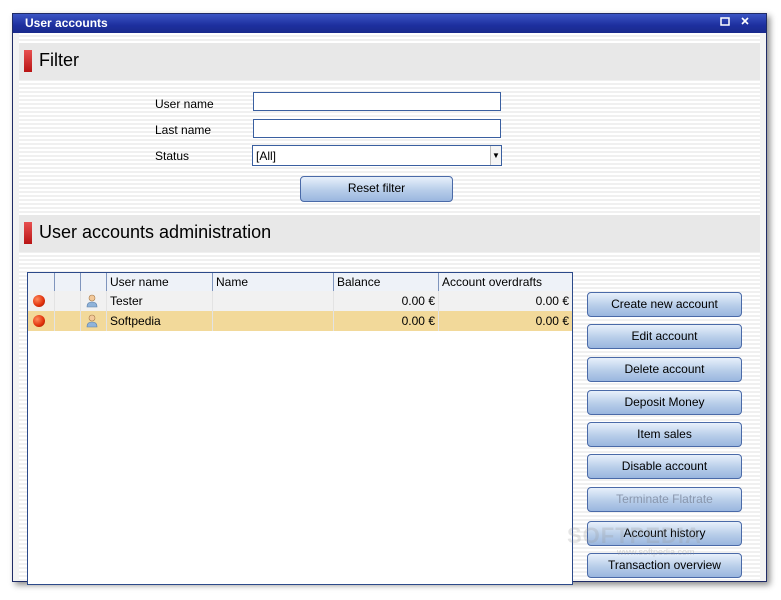 The width and height of the screenshot is (781, 600). What do you see at coordinates (184, 104) in the screenshot?
I see `username-label: User name` at bounding box center [184, 104].